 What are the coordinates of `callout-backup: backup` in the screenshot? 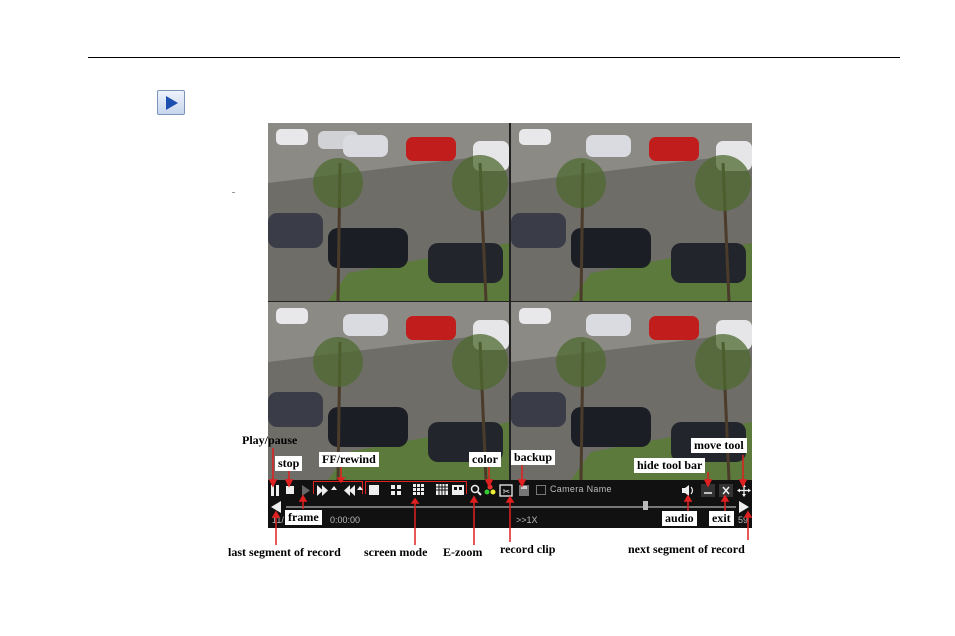 It's located at (533, 457).